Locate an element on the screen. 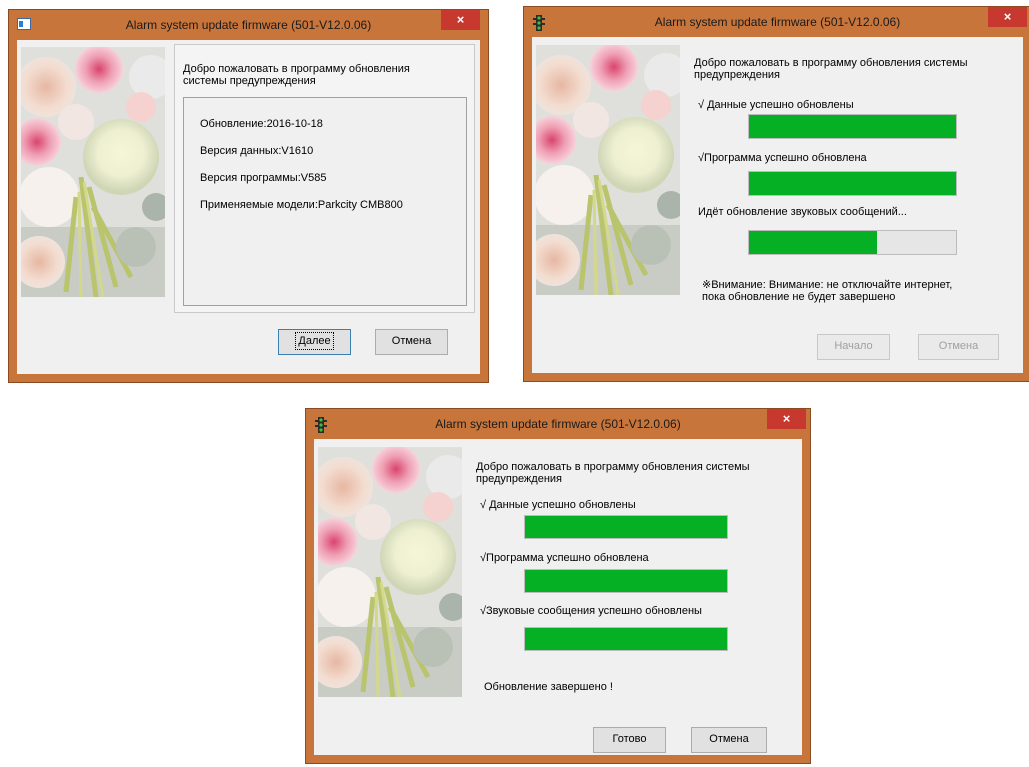  start-button: Начало is located at coordinates (853, 347).